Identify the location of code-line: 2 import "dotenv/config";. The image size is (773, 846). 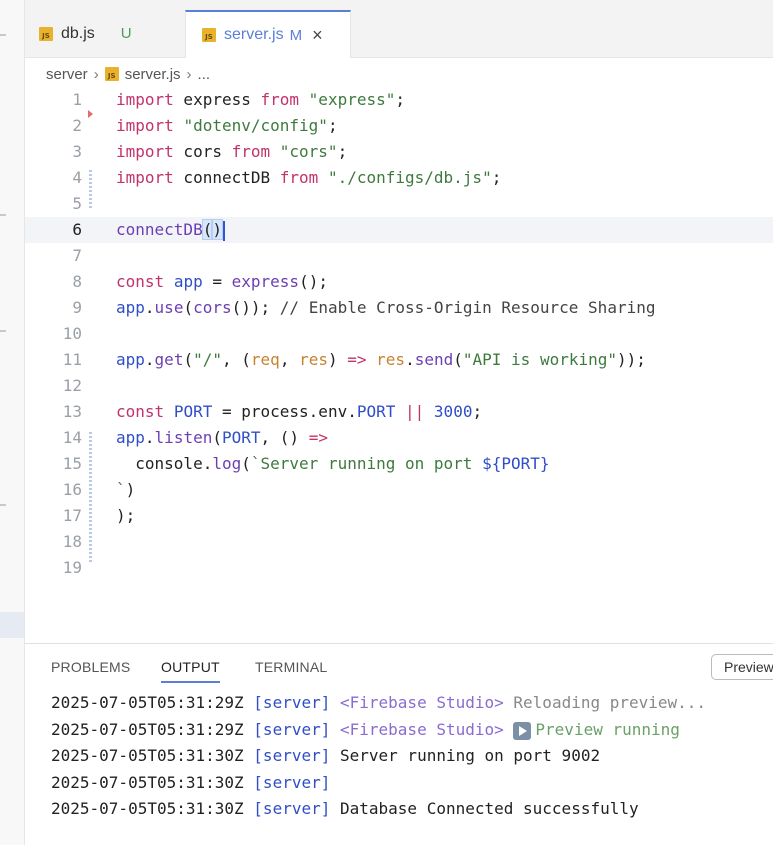
(399, 126).